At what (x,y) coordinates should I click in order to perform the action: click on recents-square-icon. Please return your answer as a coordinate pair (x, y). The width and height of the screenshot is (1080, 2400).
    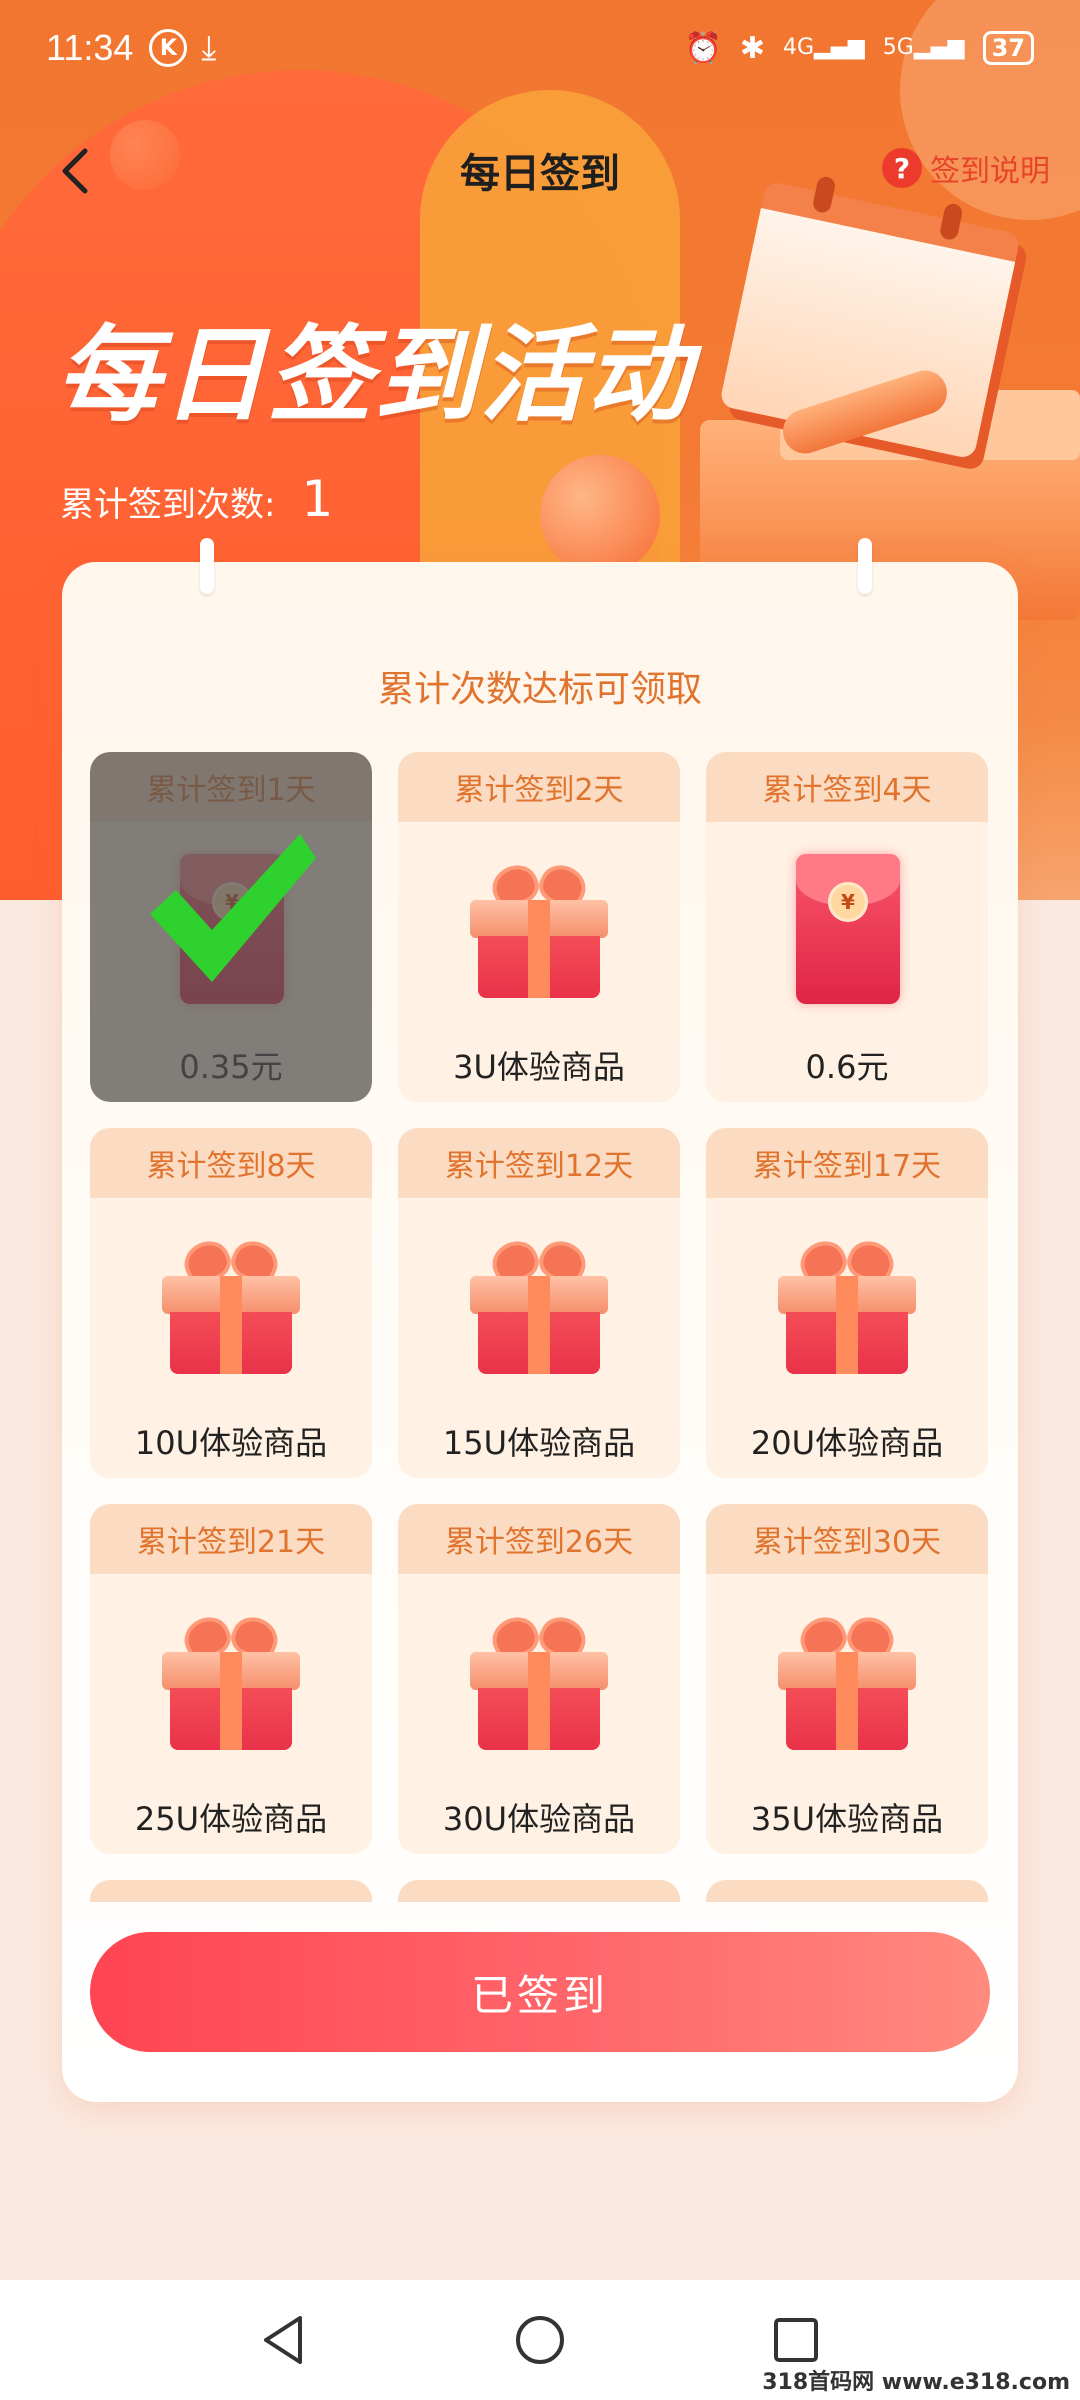
    Looking at the image, I should click on (796, 2340).